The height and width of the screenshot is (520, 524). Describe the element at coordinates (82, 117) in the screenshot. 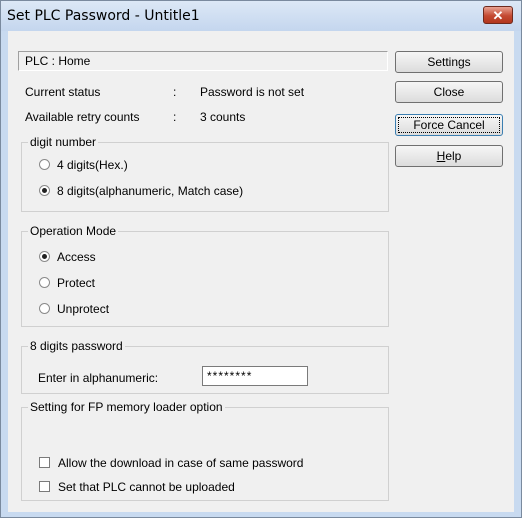

I see `retry-counts-label: Available retry counts` at that location.